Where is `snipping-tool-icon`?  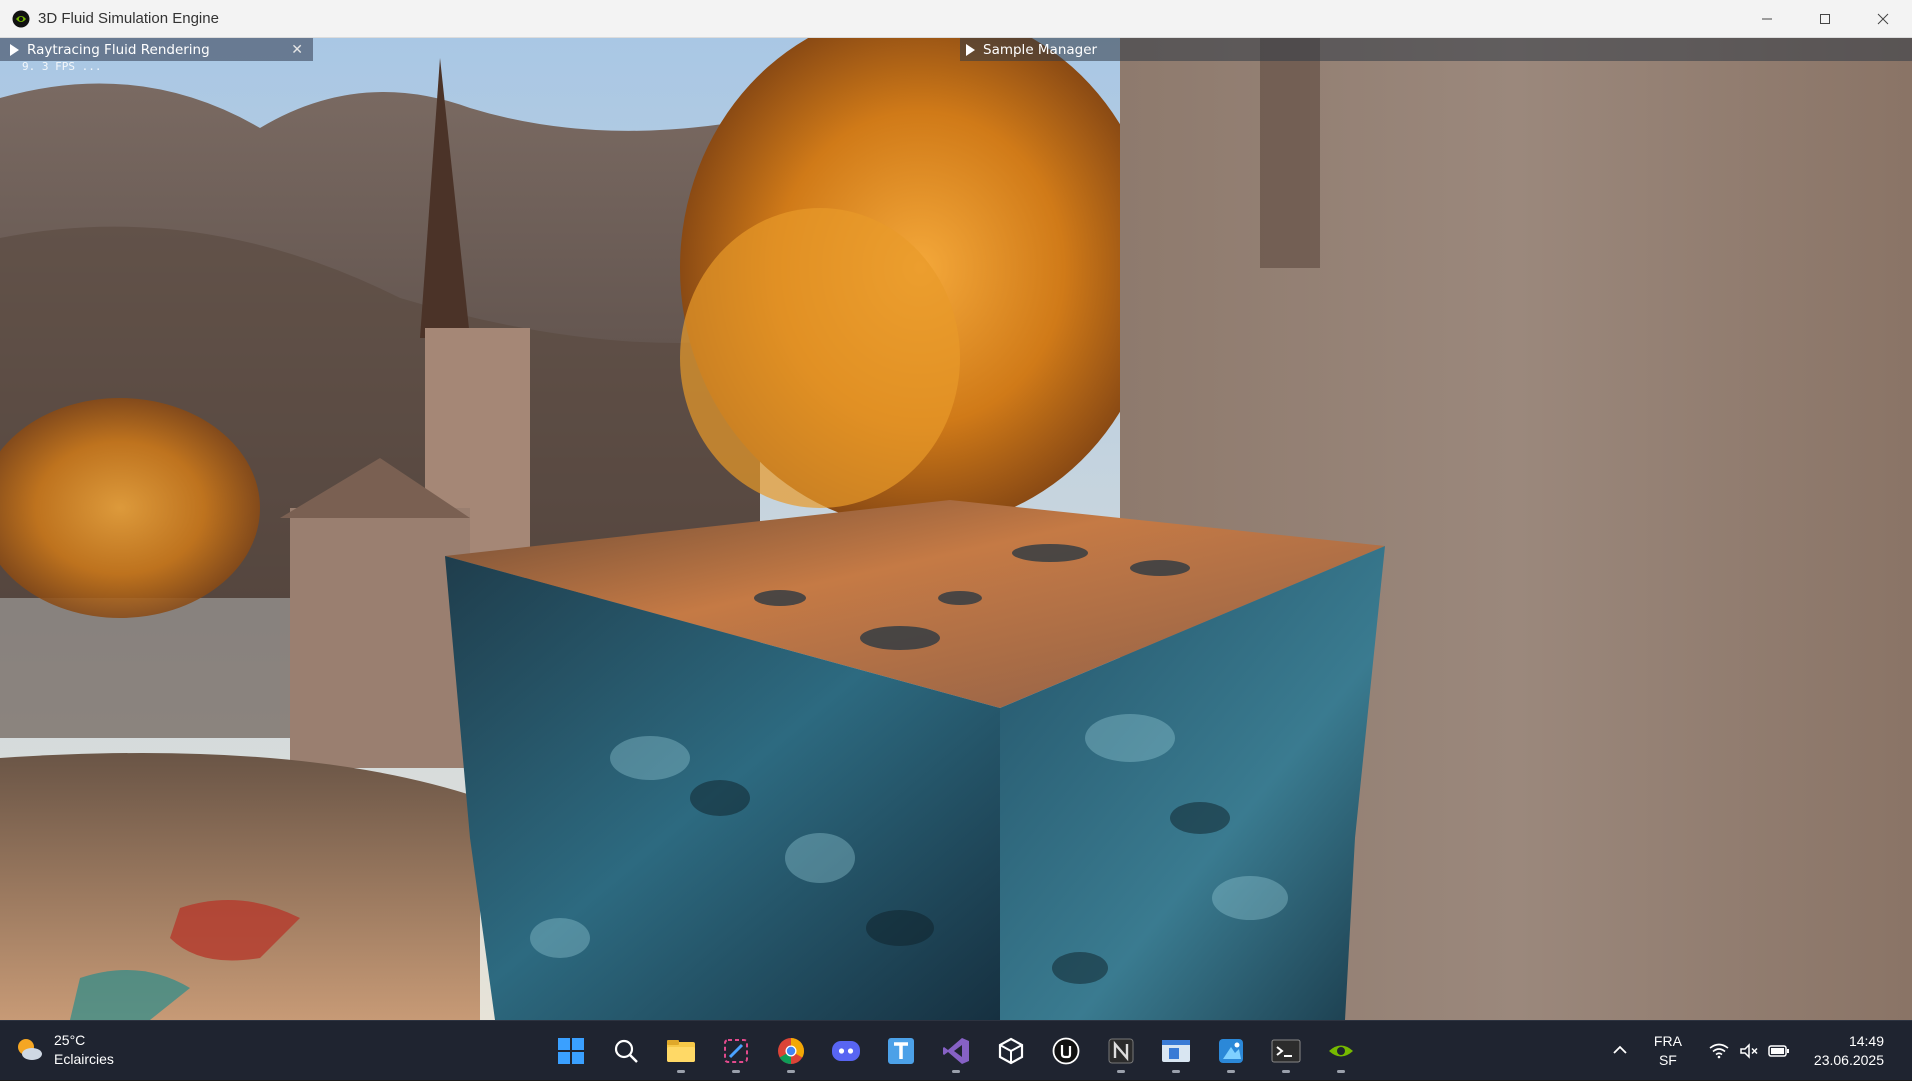 snipping-tool-icon is located at coordinates (736, 1051).